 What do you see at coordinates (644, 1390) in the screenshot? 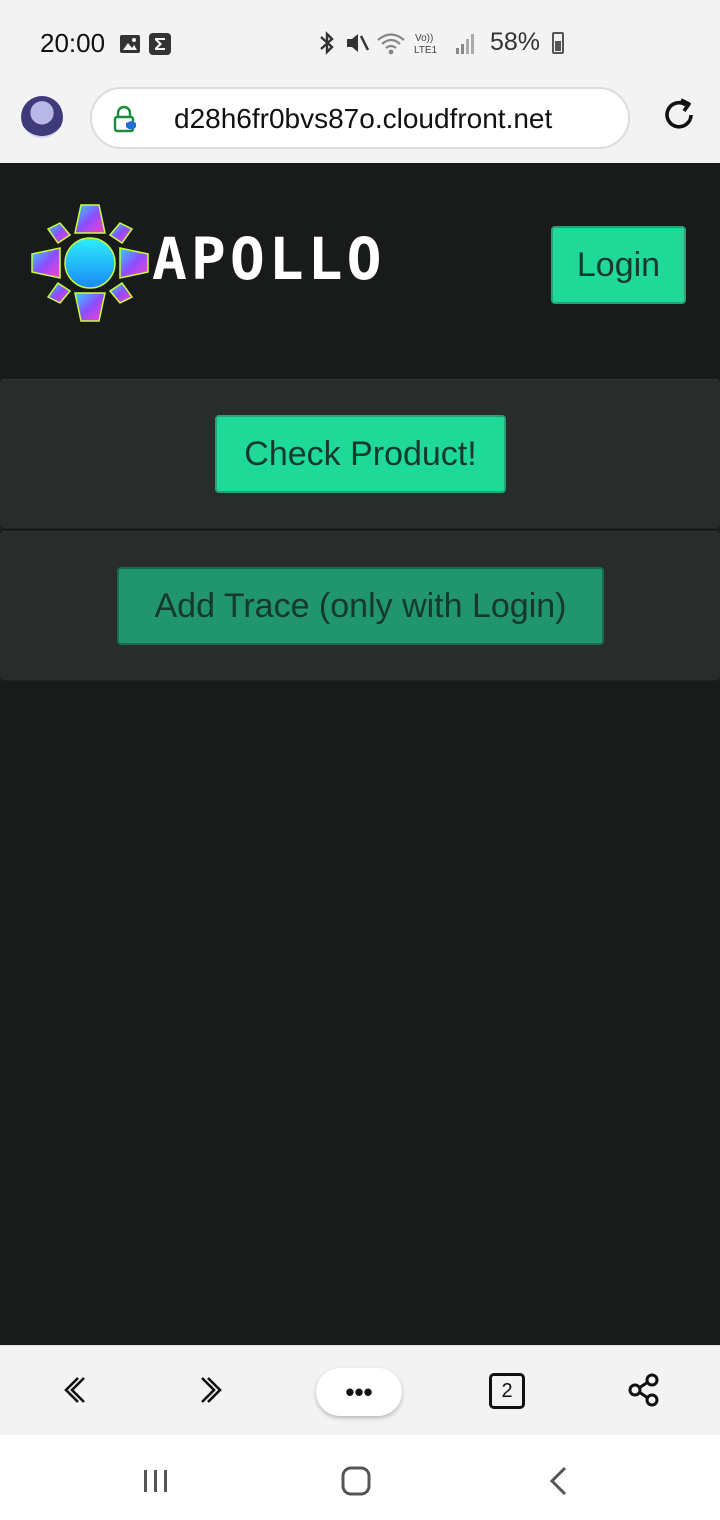
I see `share-icon` at bounding box center [644, 1390].